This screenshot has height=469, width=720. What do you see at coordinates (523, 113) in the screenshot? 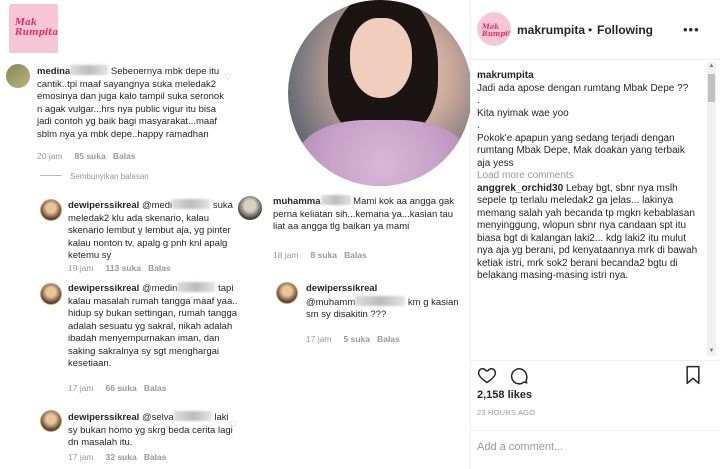
I see `caption-line: Kita nyimak wae yoo` at bounding box center [523, 113].